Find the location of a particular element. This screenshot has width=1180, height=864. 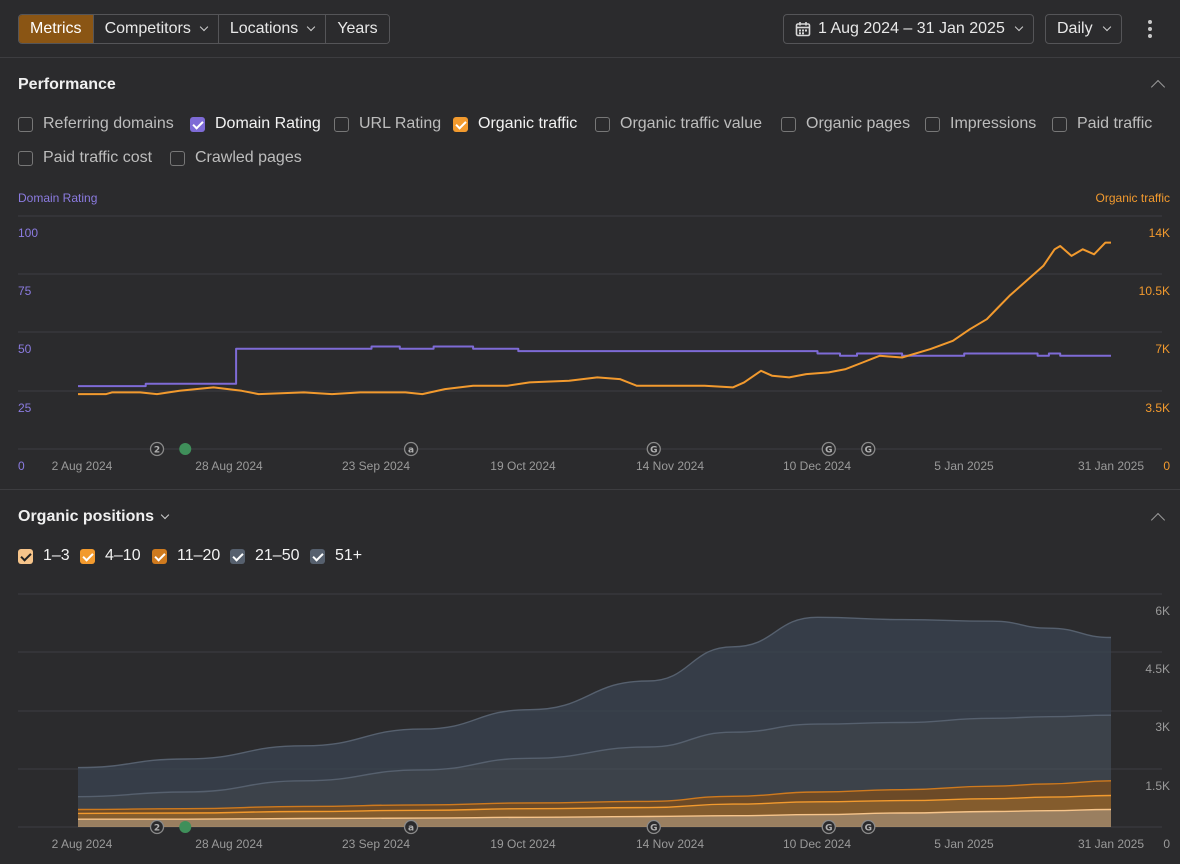

x-axis-tick: 28 Aug 2024 is located at coordinates (229, 844).